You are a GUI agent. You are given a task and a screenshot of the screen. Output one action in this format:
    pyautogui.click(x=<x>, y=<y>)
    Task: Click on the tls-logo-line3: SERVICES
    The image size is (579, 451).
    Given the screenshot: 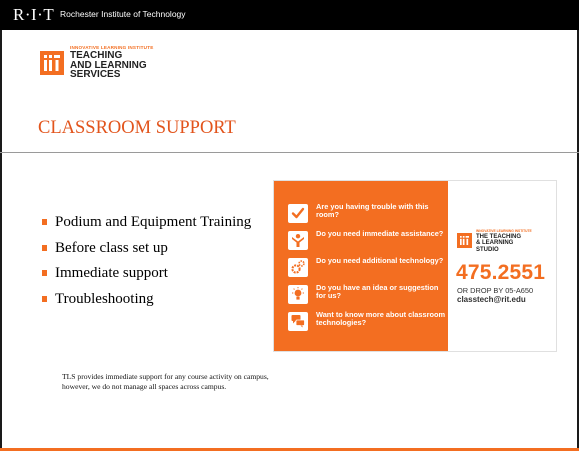 What is the action you would take?
    pyautogui.click(x=95, y=74)
    